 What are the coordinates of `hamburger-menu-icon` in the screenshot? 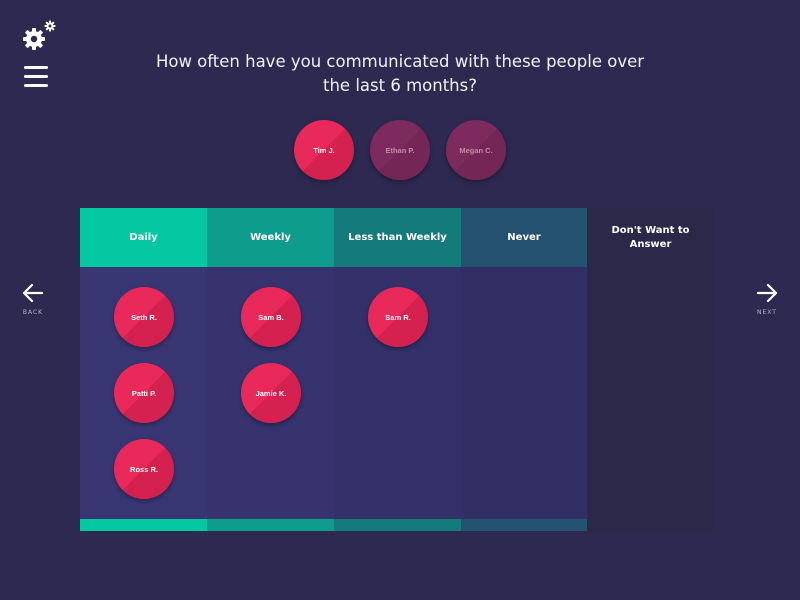 It's located at (36, 77).